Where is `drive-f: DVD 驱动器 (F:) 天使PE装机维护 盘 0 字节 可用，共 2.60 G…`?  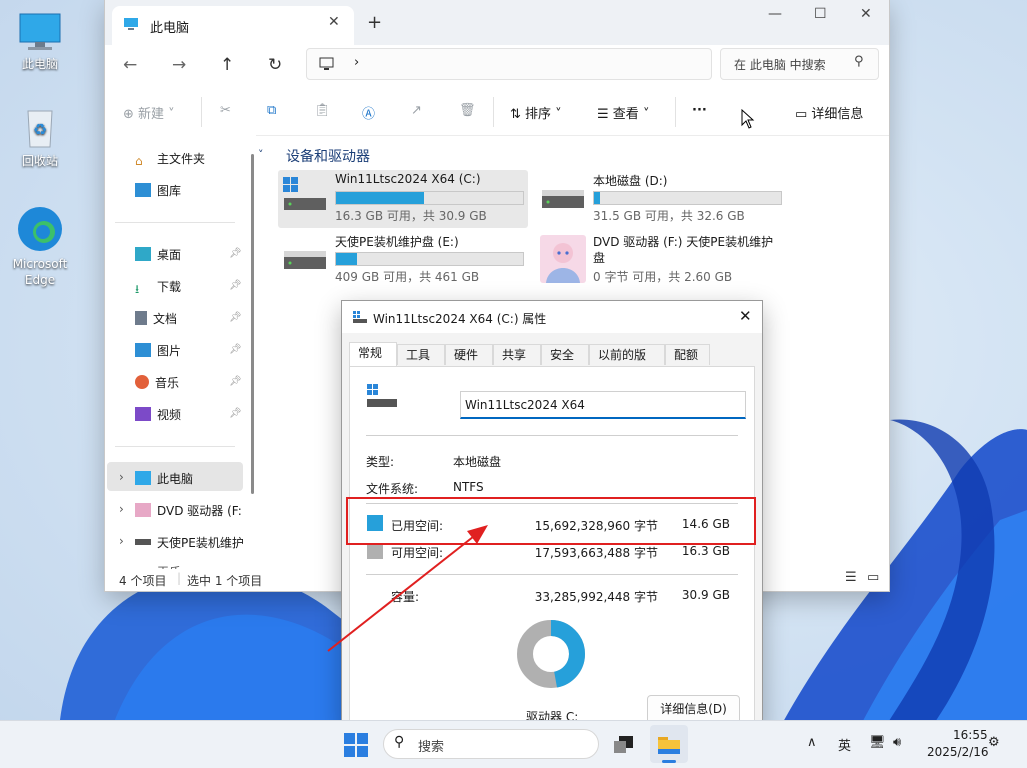
drive-f: DVD 驱动器 (F:) 天使PE装机维护 盘 0 字节 可用，共 2.60 G… is located at coordinates (661, 260).